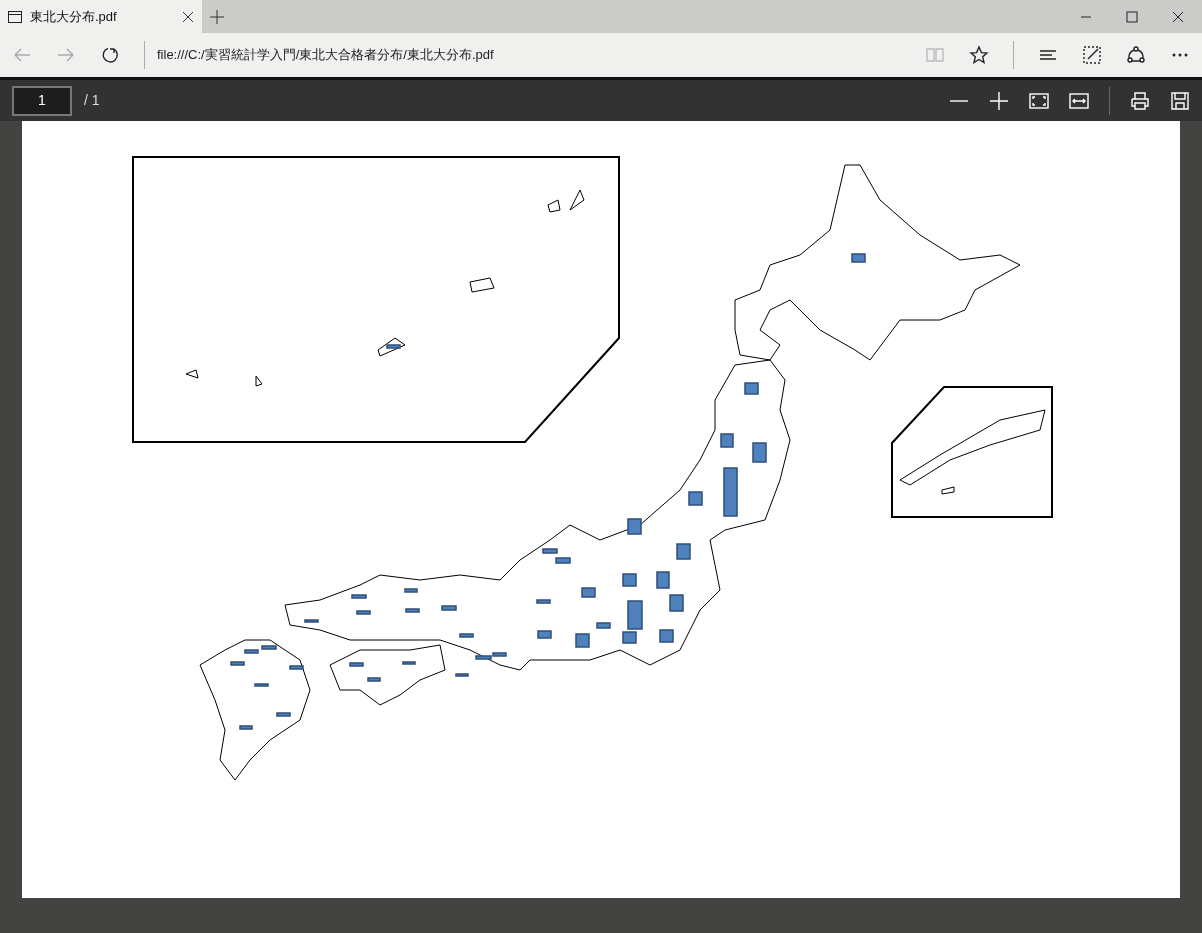  I want to click on maximize-icon, so click(1132, 16).